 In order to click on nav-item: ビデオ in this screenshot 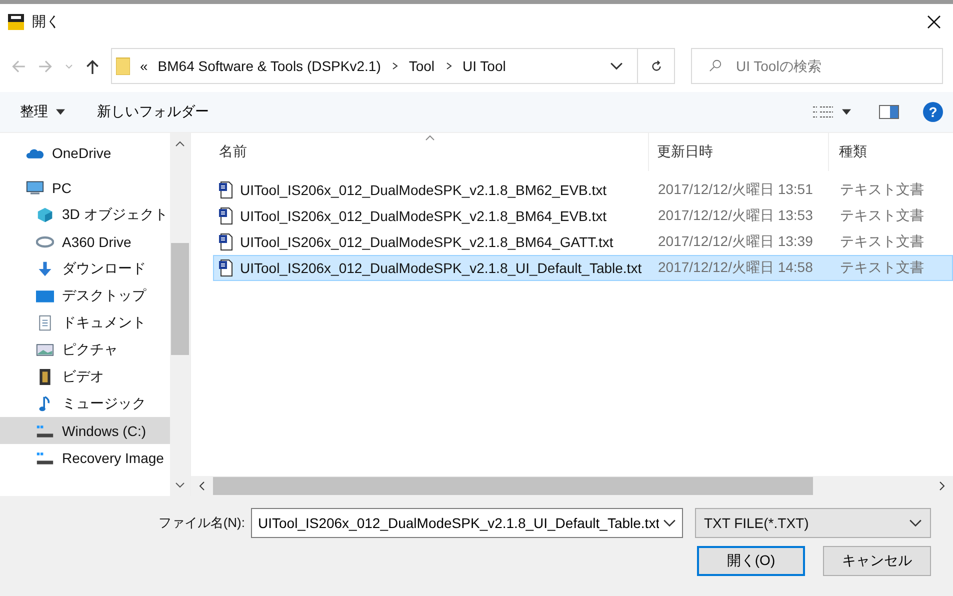, I will do `click(85, 376)`.